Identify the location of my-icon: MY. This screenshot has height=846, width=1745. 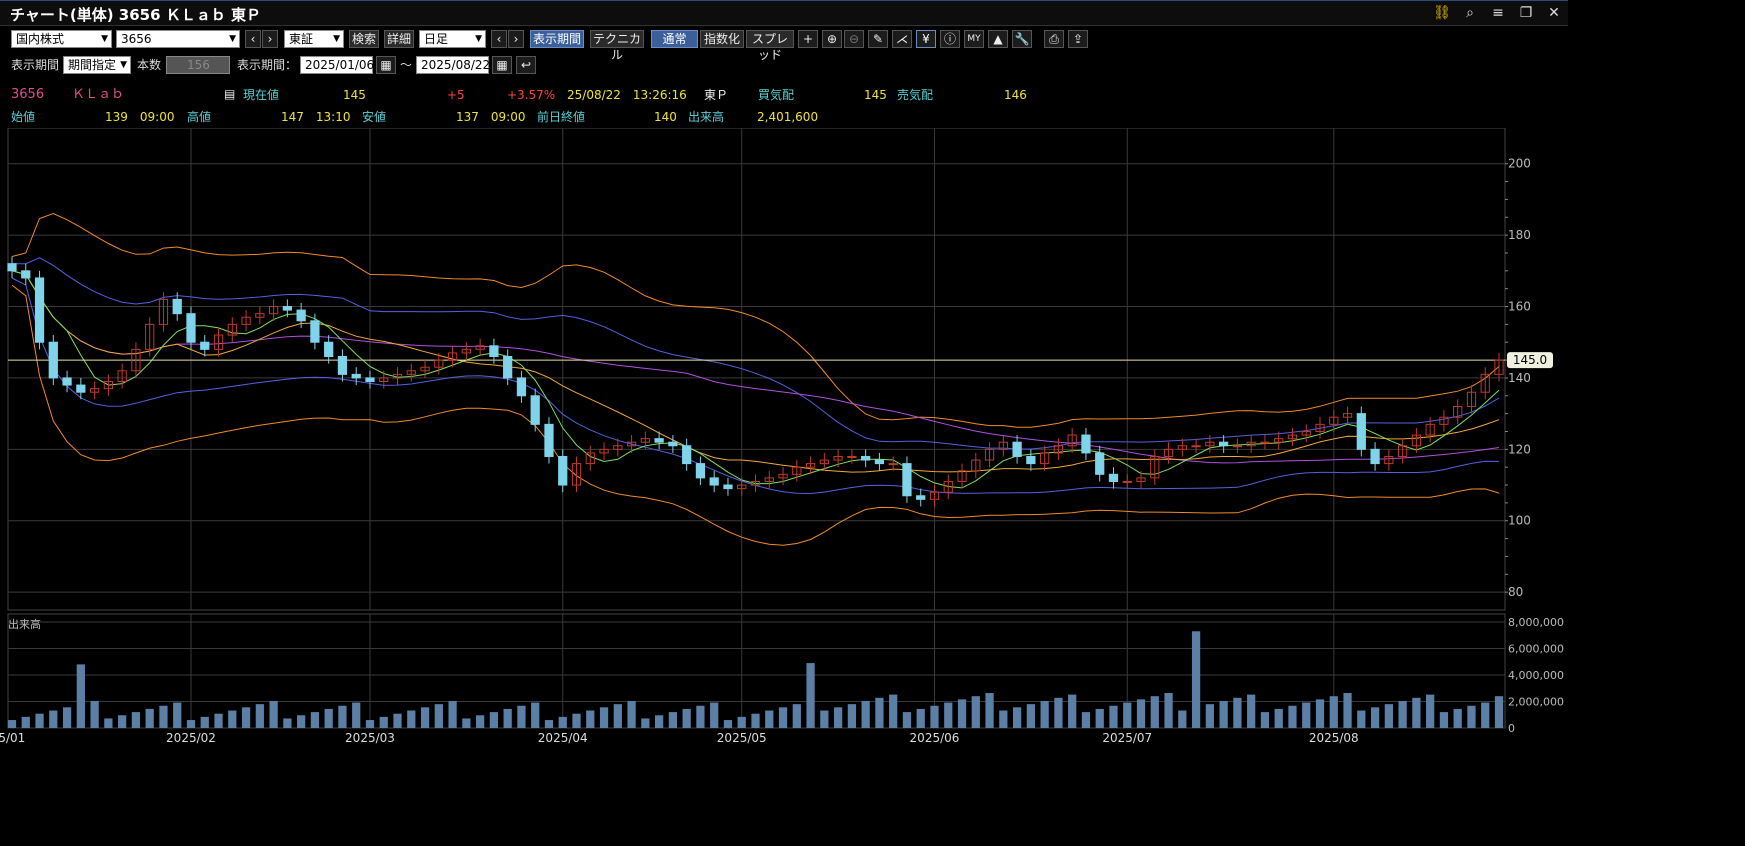
(974, 39).